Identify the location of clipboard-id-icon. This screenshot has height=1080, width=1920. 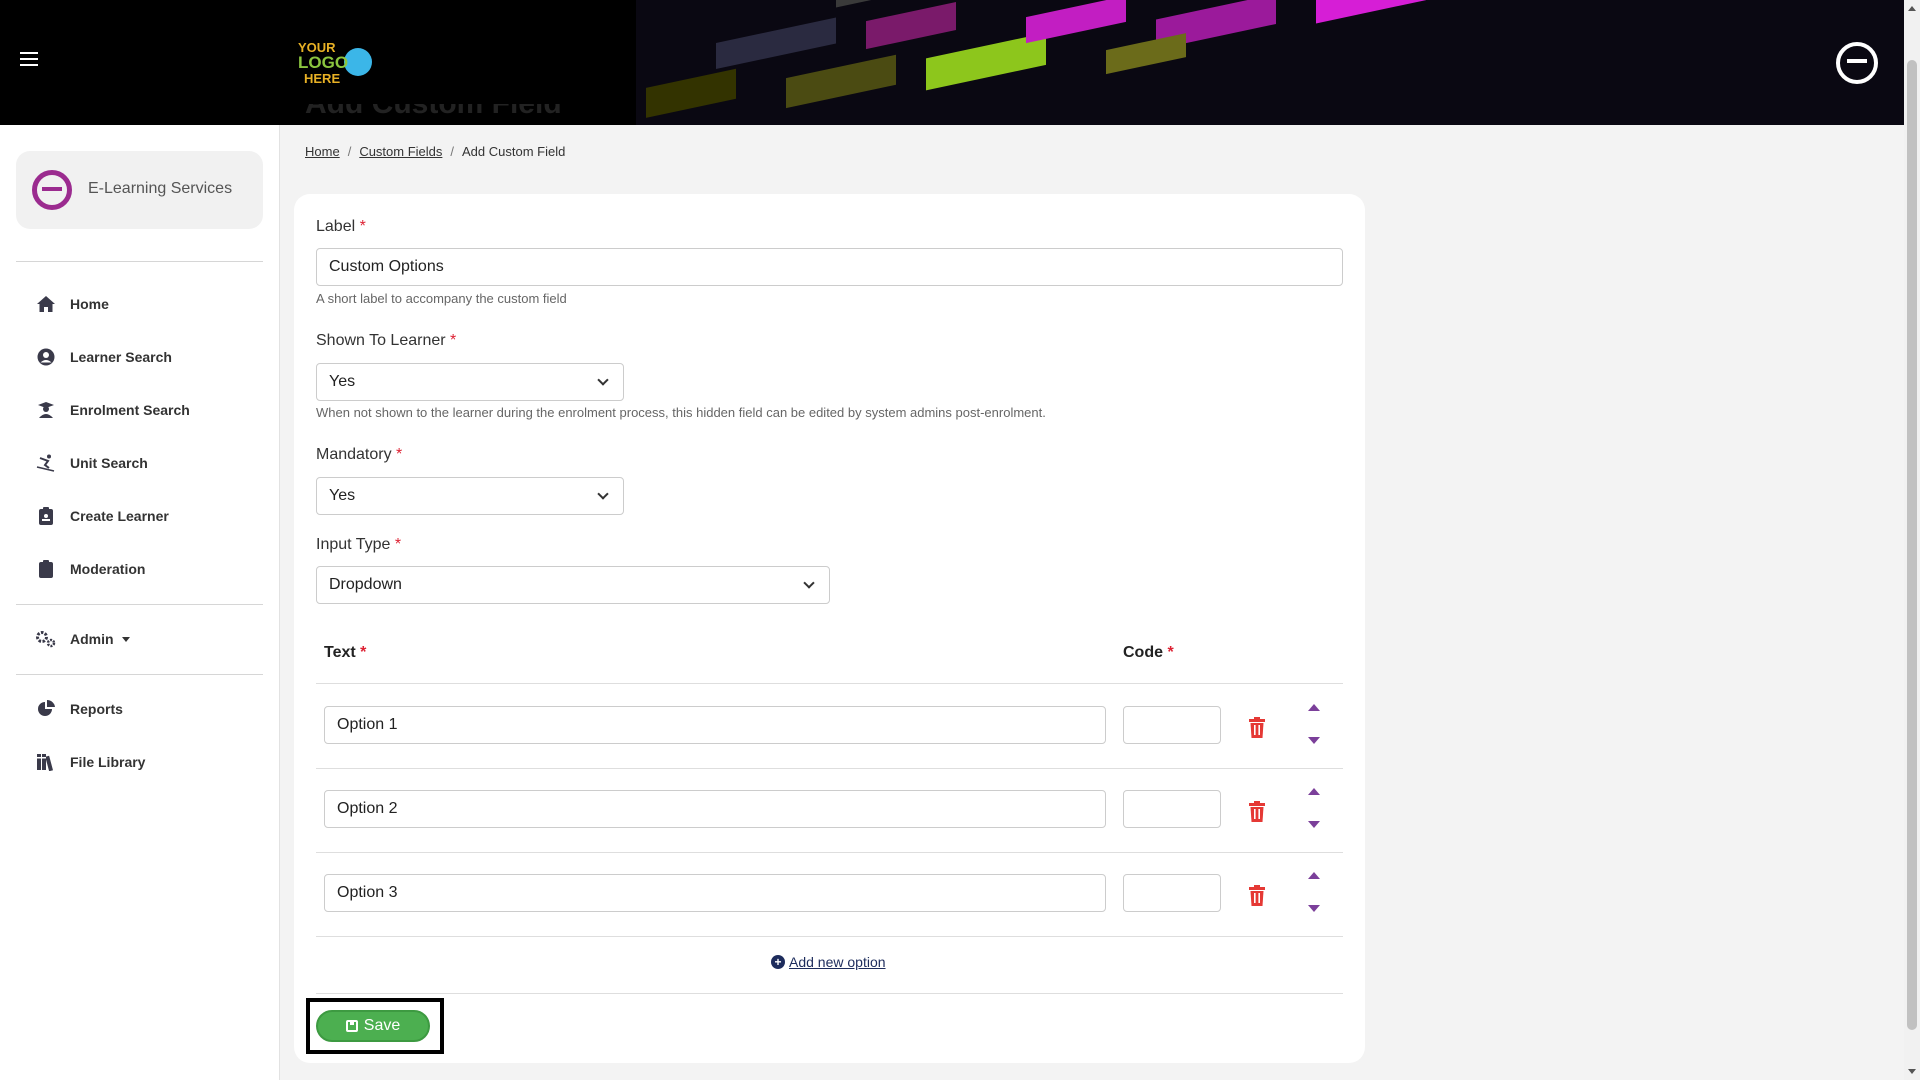
(46, 516).